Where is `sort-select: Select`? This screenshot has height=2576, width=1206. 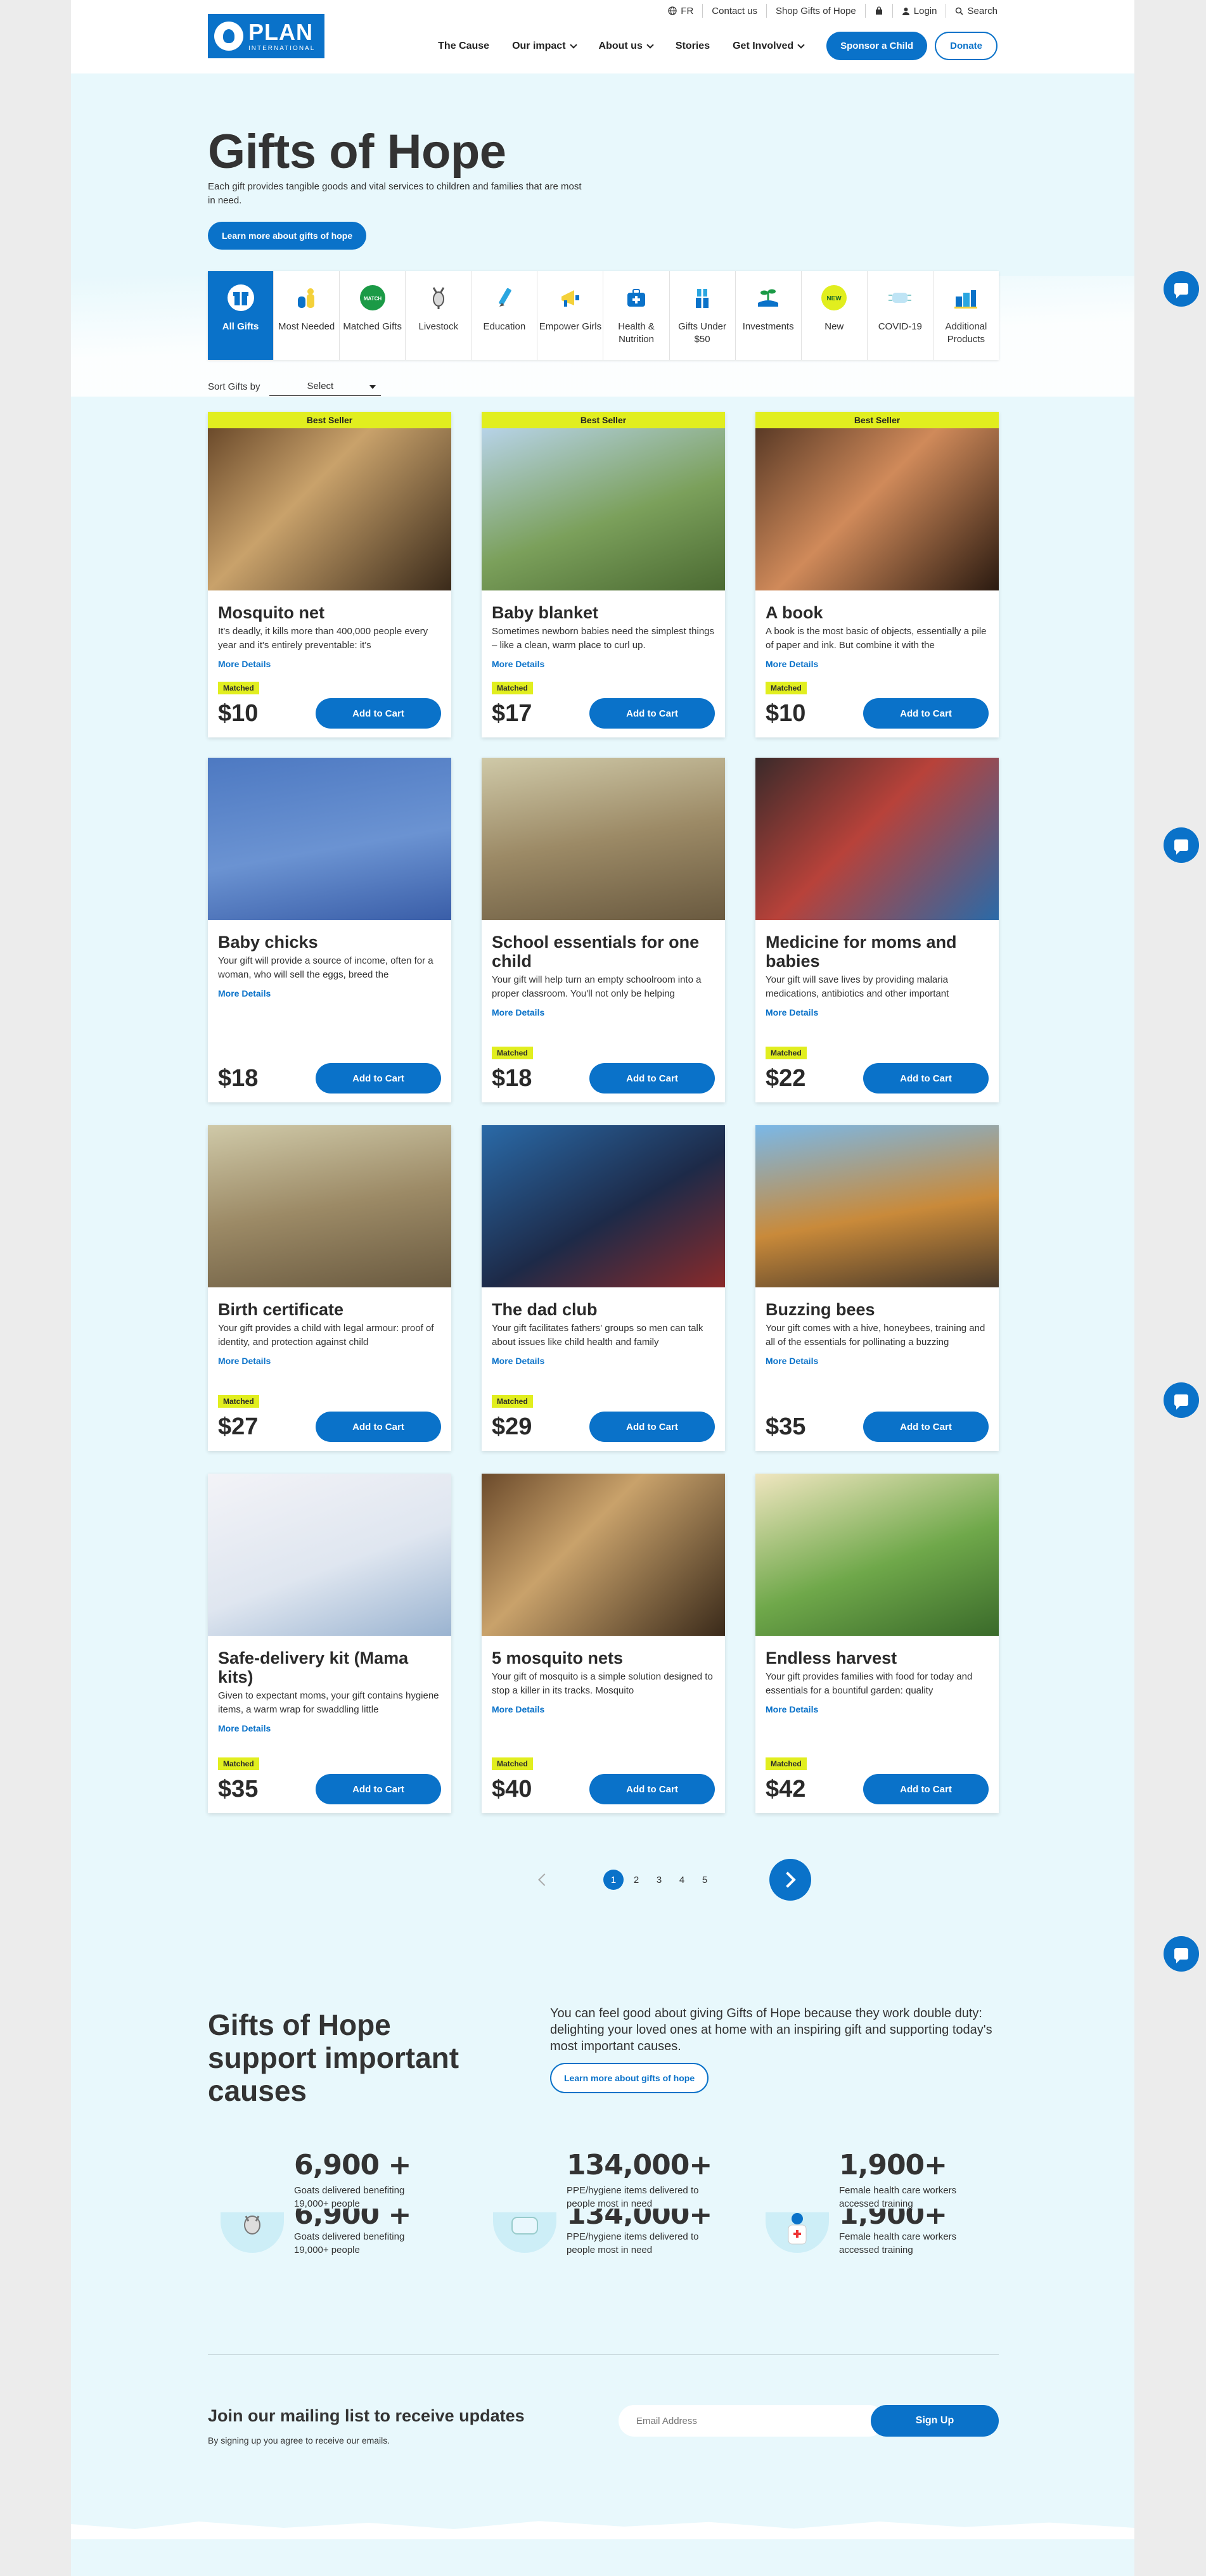 sort-select: Select is located at coordinates (325, 386).